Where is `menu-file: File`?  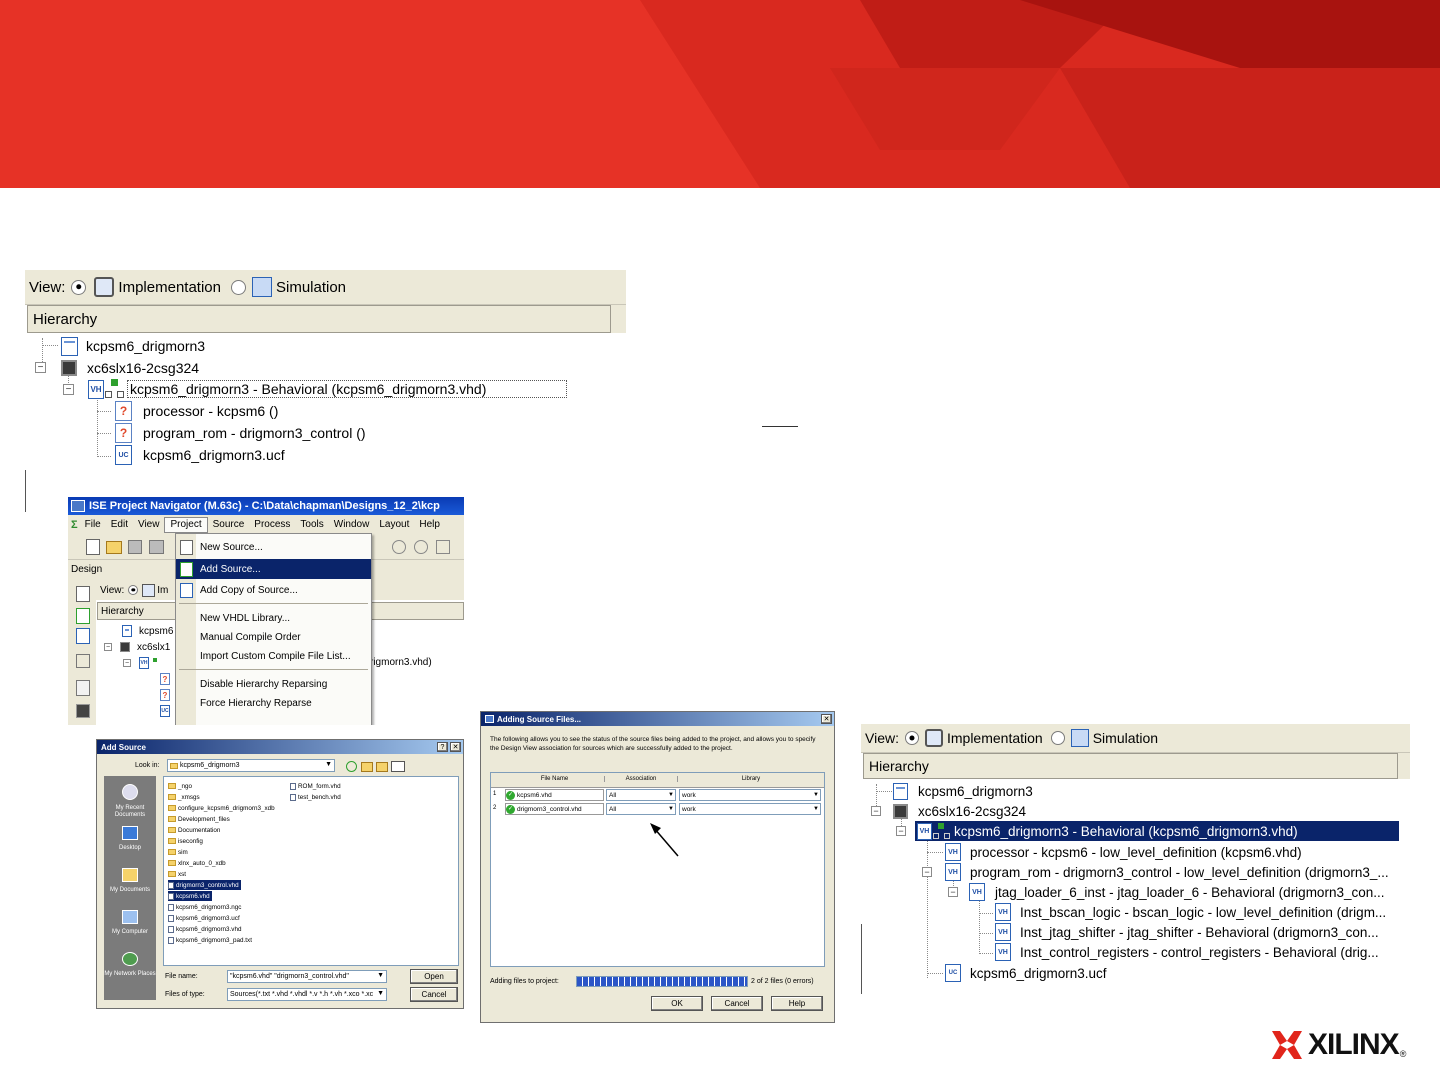 menu-file: File is located at coordinates (93, 525).